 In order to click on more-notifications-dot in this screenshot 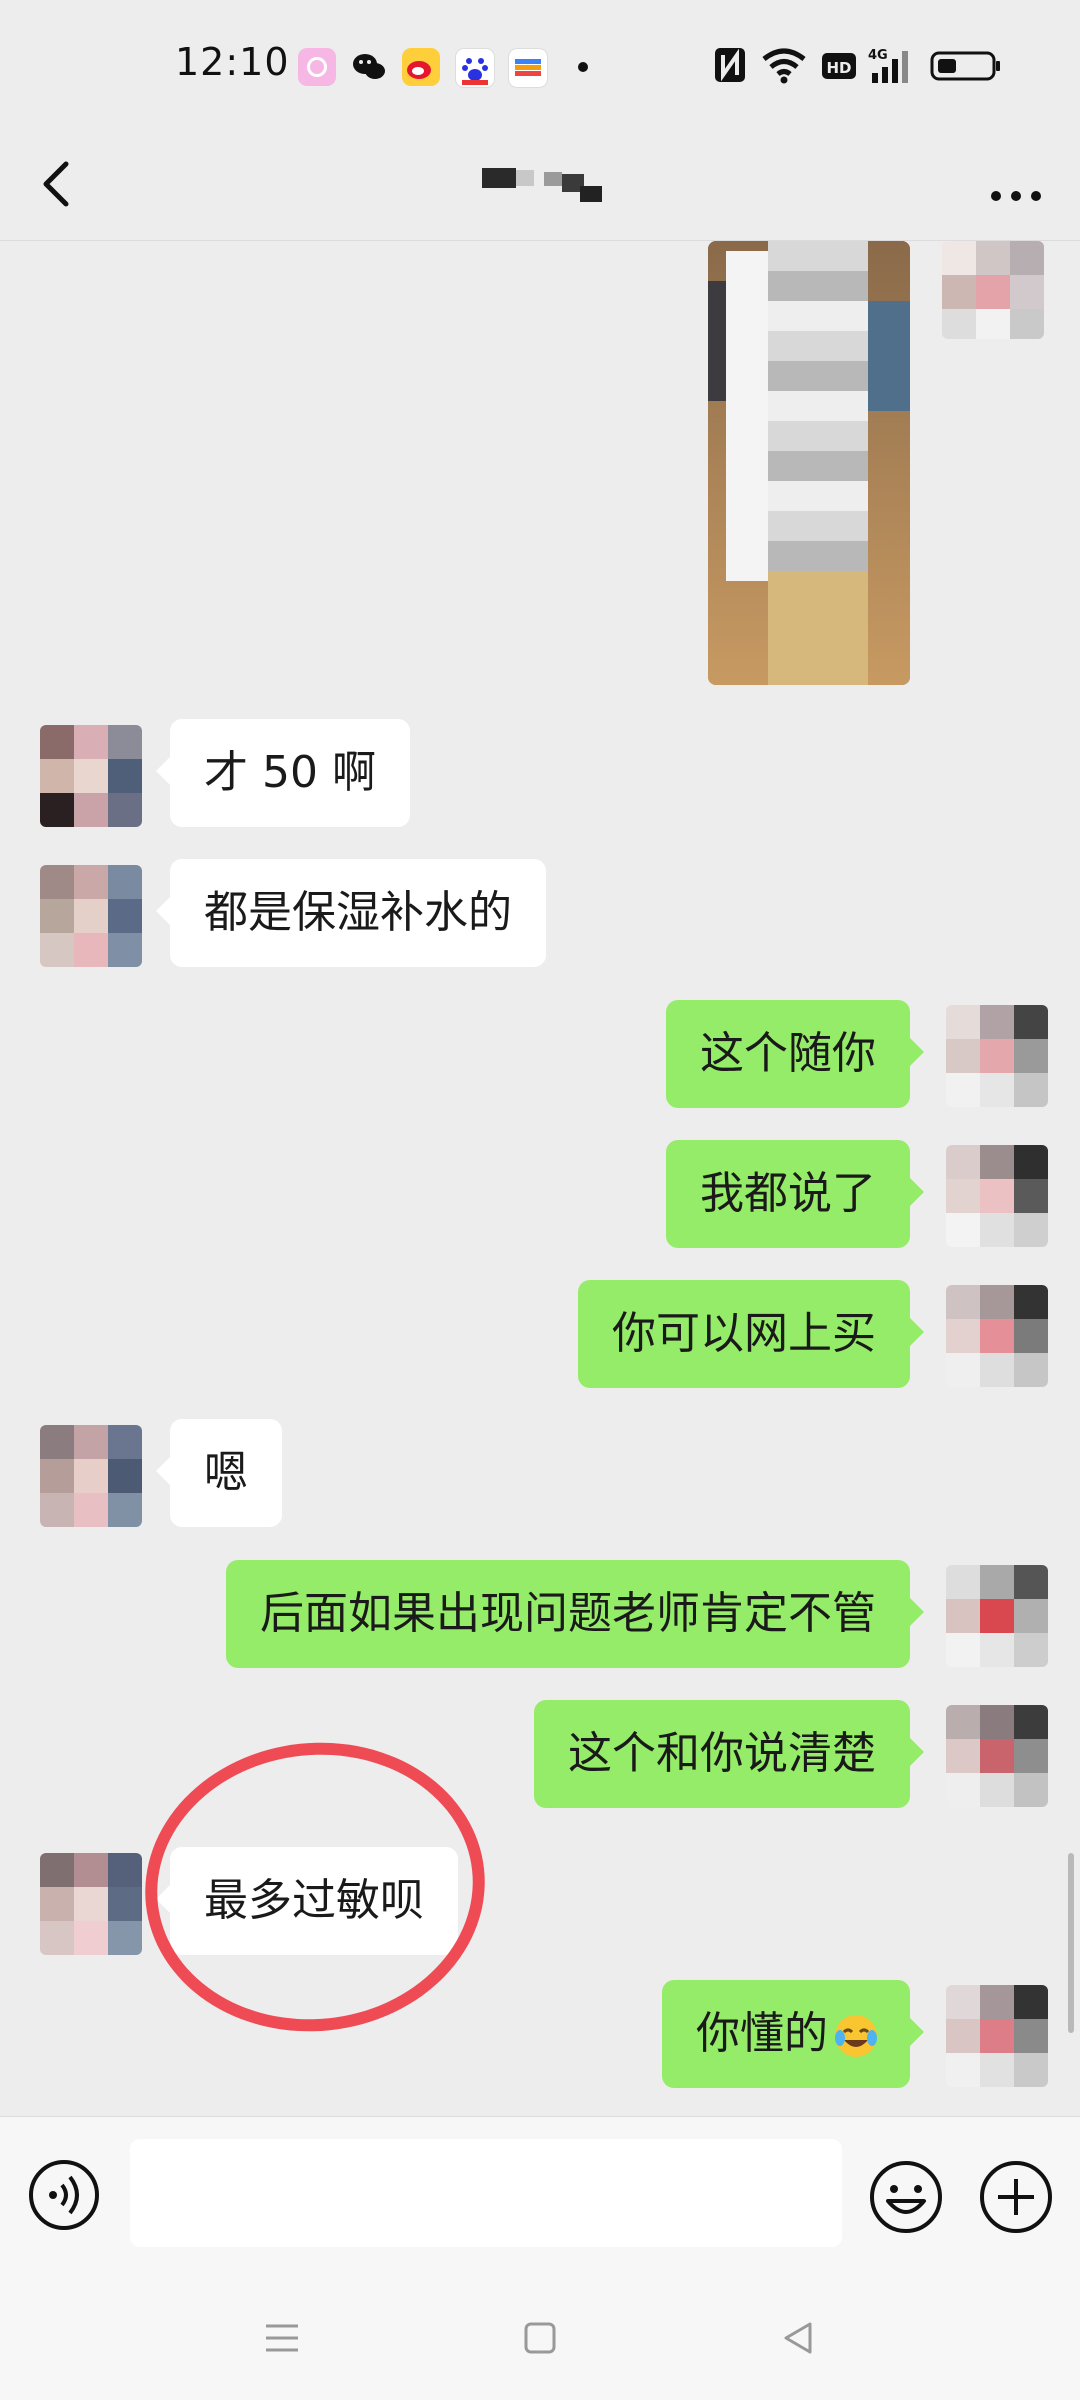, I will do `click(583, 67)`.